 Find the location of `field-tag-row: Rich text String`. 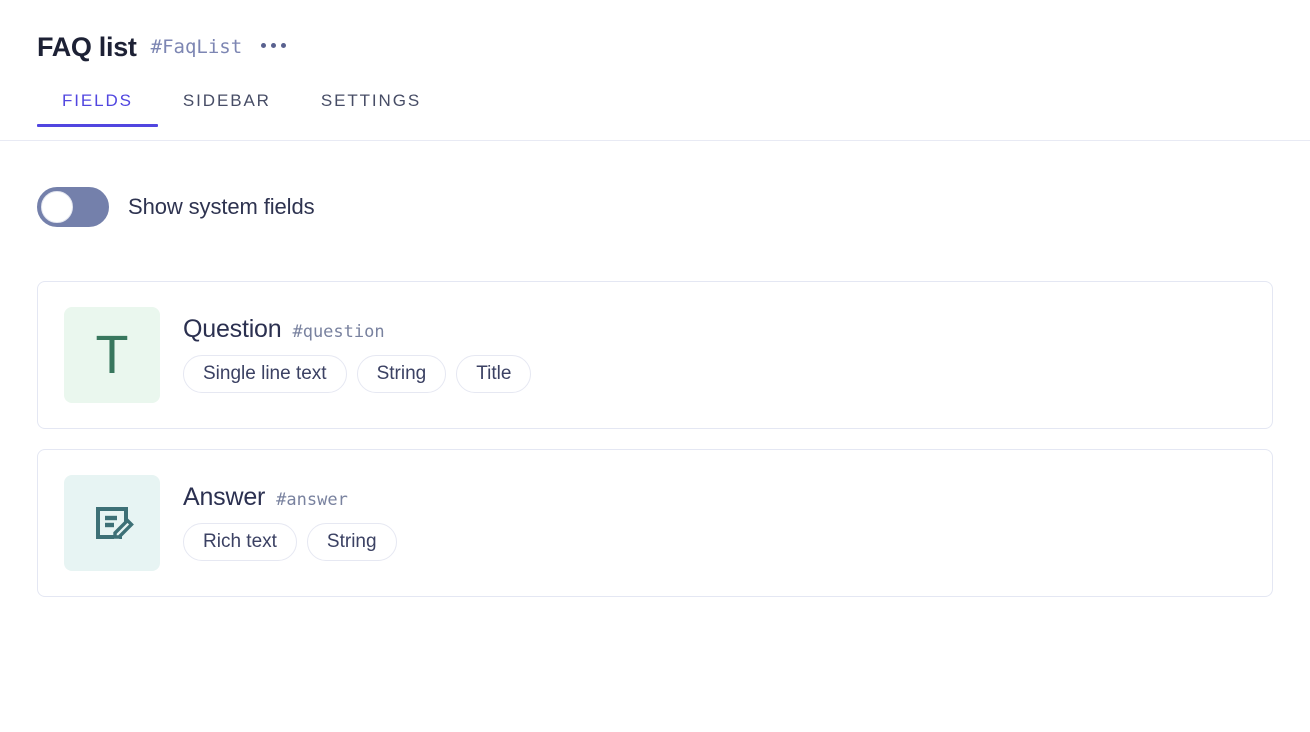

field-tag-row: Rich text String is located at coordinates (290, 542).